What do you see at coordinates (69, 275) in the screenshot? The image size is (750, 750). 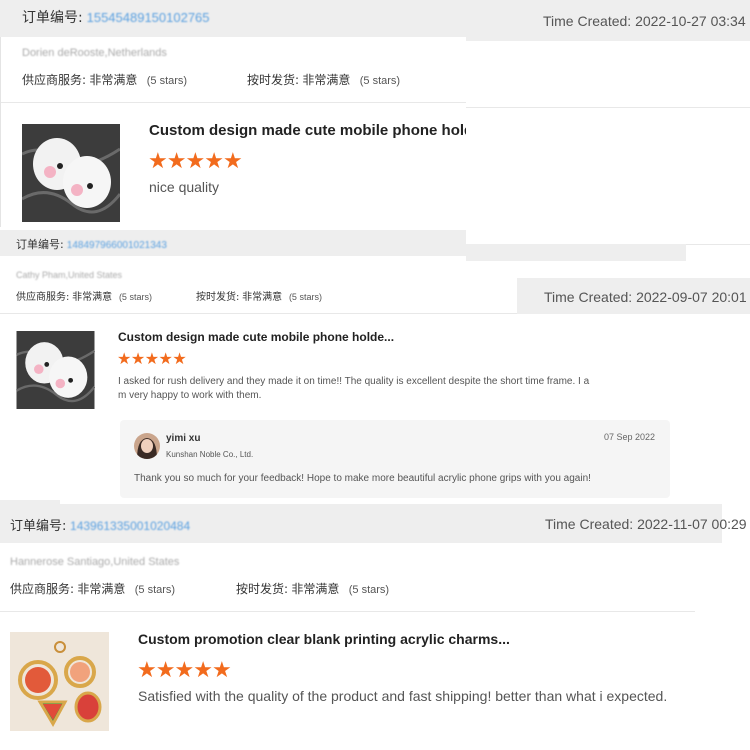 I see `buyer-location-2: Cathy Pham,United States` at bounding box center [69, 275].